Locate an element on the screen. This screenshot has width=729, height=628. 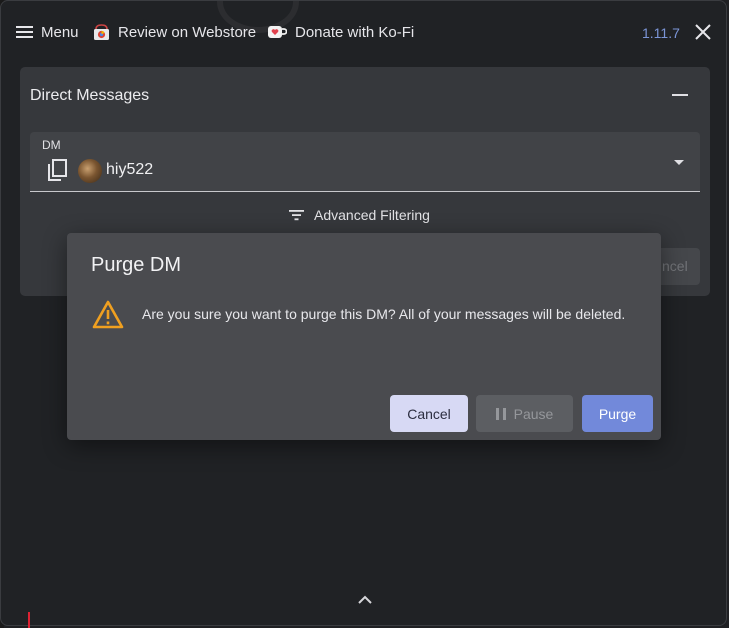
cancel-button-label: Cancel is located at coordinates (429, 413).